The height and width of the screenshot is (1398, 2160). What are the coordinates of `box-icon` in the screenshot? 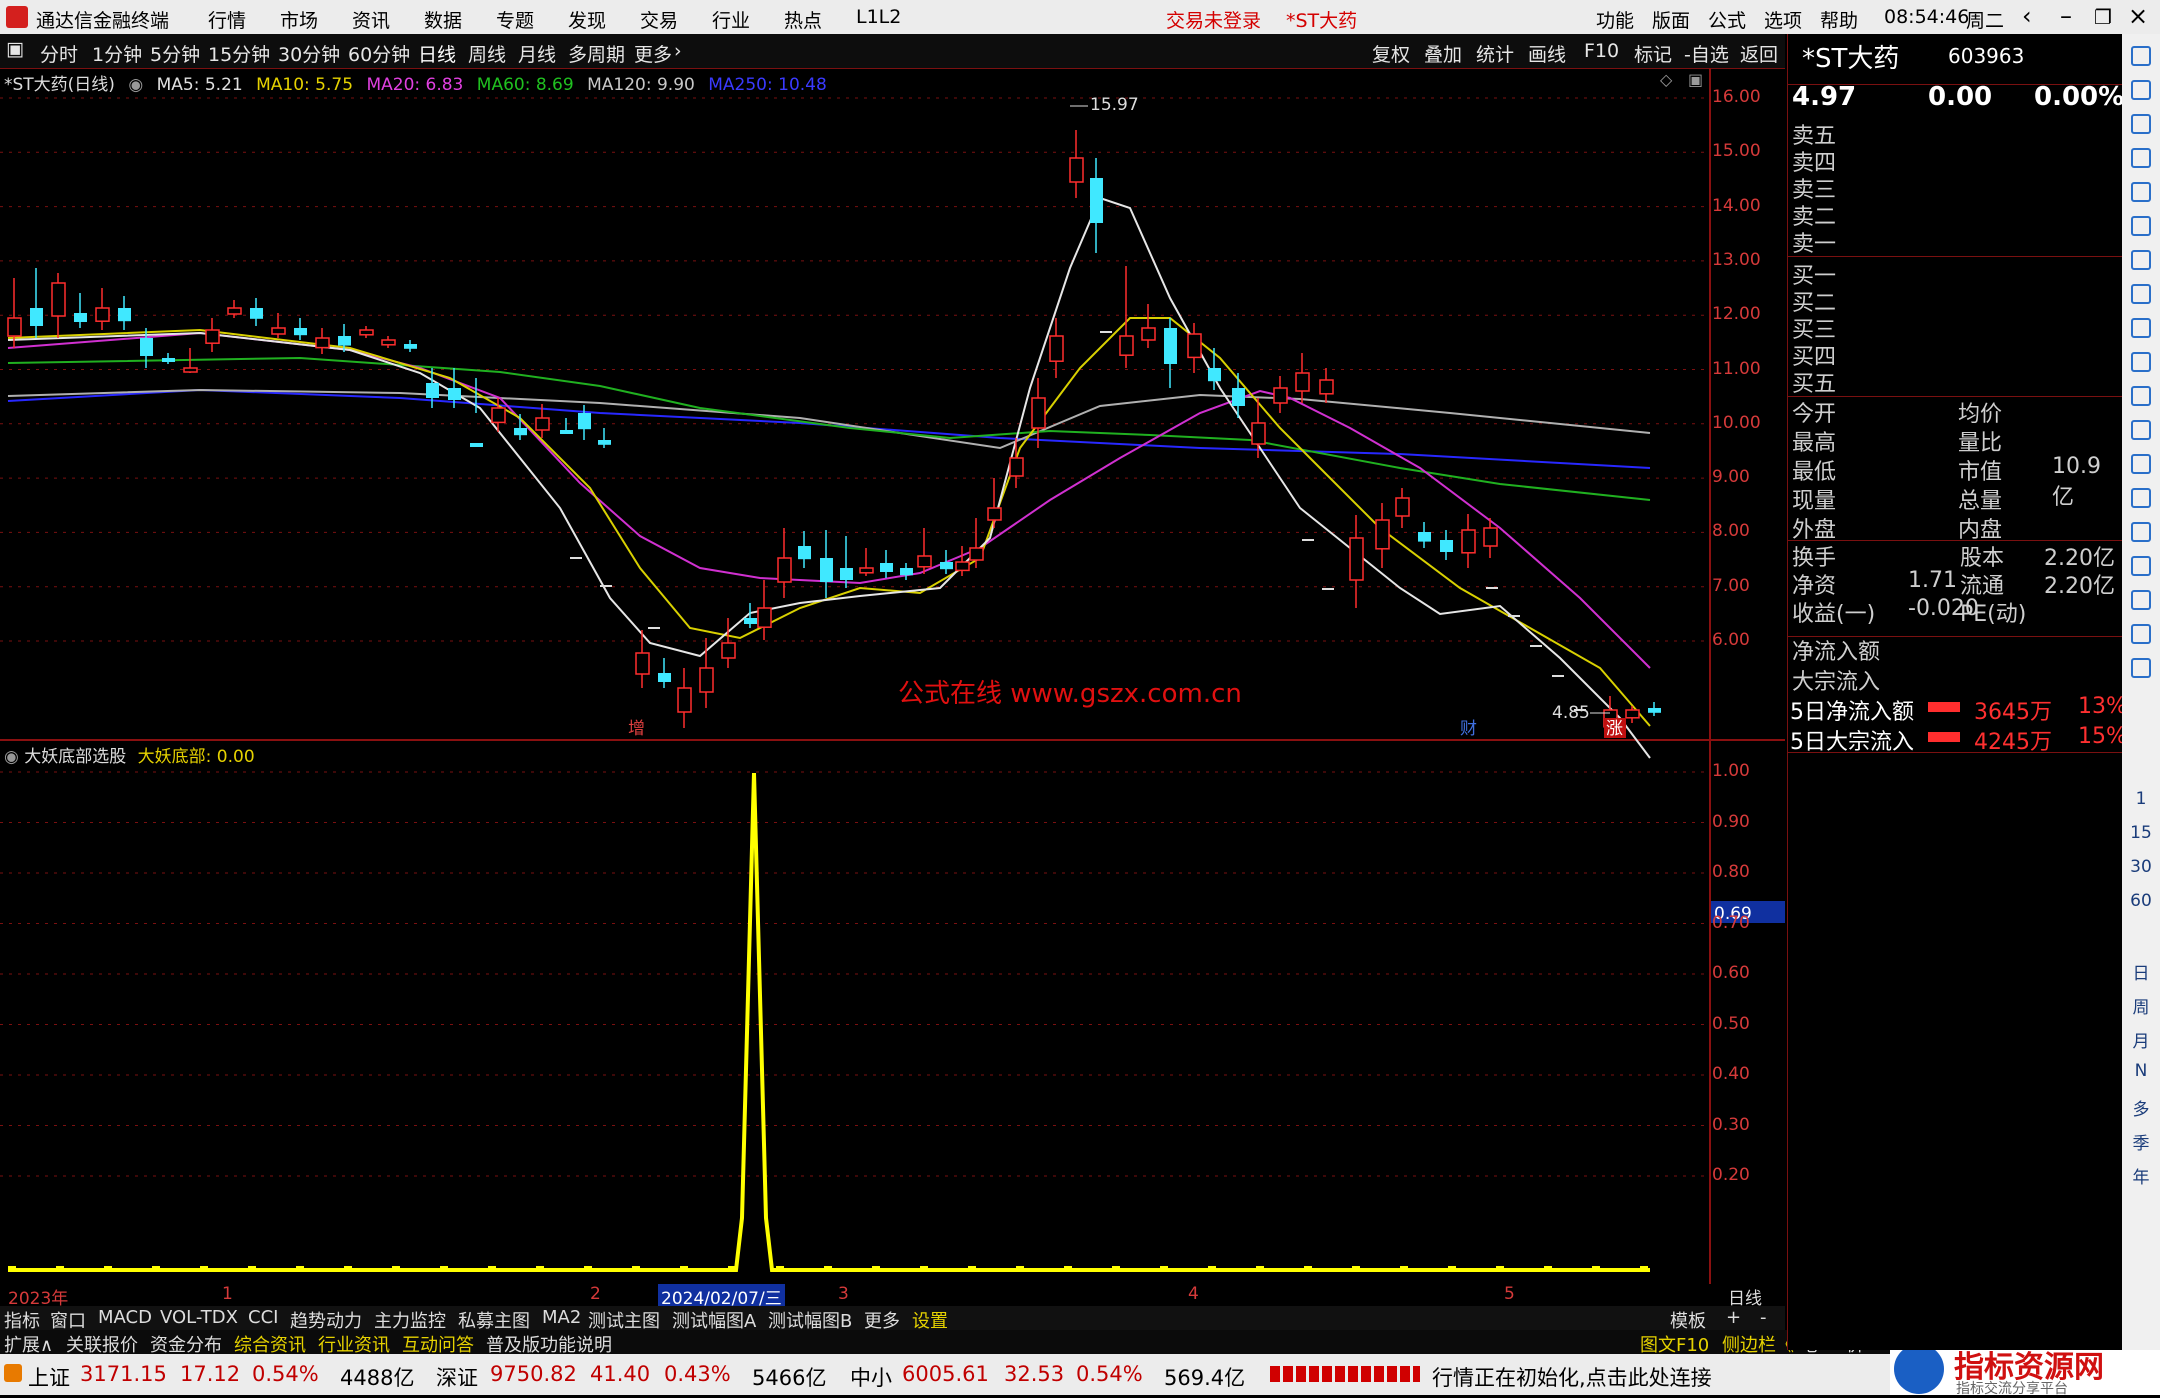 It's located at (2141, 668).